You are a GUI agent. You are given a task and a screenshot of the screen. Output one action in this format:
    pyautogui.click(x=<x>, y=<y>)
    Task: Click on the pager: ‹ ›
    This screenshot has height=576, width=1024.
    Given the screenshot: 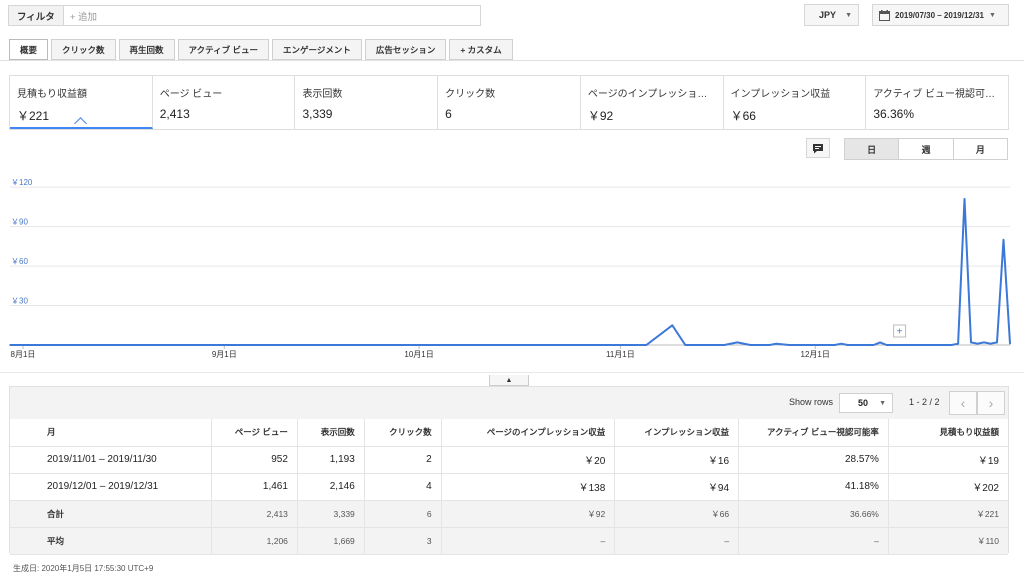 What is the action you would take?
    pyautogui.click(x=977, y=403)
    